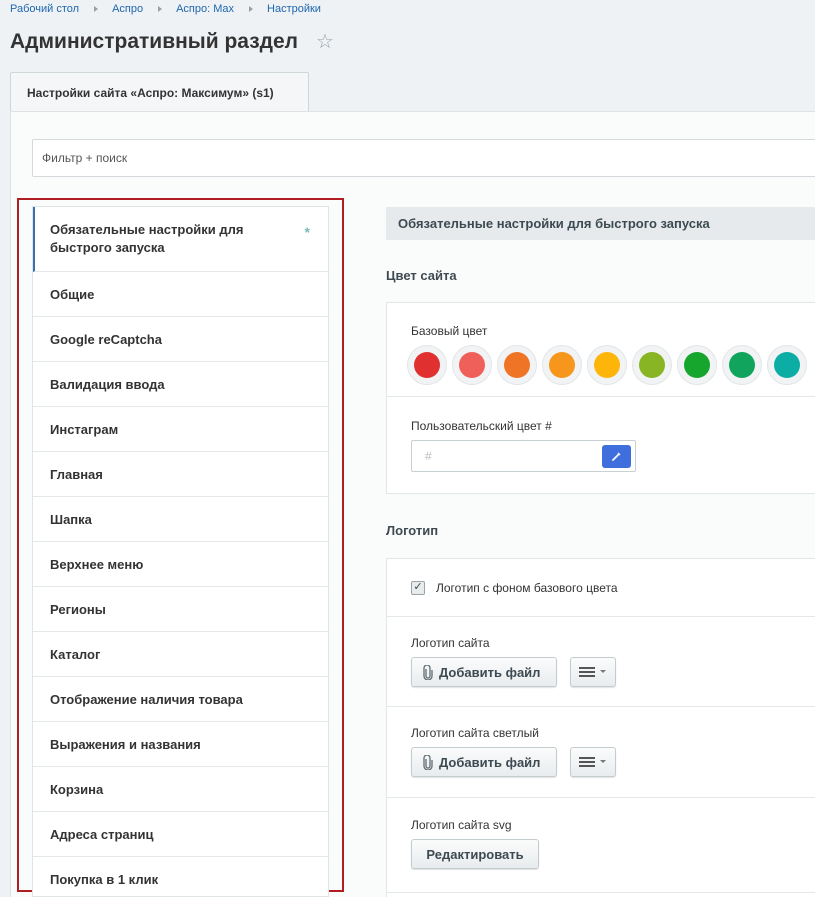 The image size is (815, 897). Describe the element at coordinates (180, 519) in the screenshot. I see `menu-item-header: Шапка` at that location.